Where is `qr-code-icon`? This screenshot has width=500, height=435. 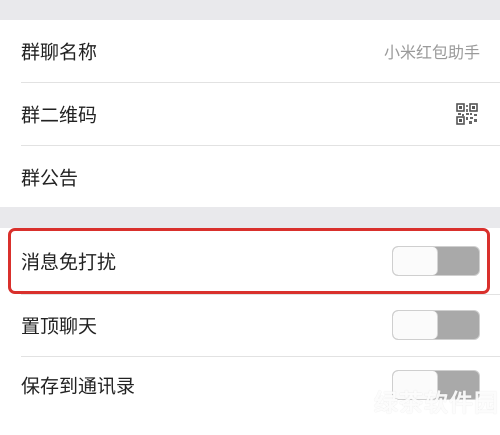
qr-code-icon is located at coordinates (467, 114).